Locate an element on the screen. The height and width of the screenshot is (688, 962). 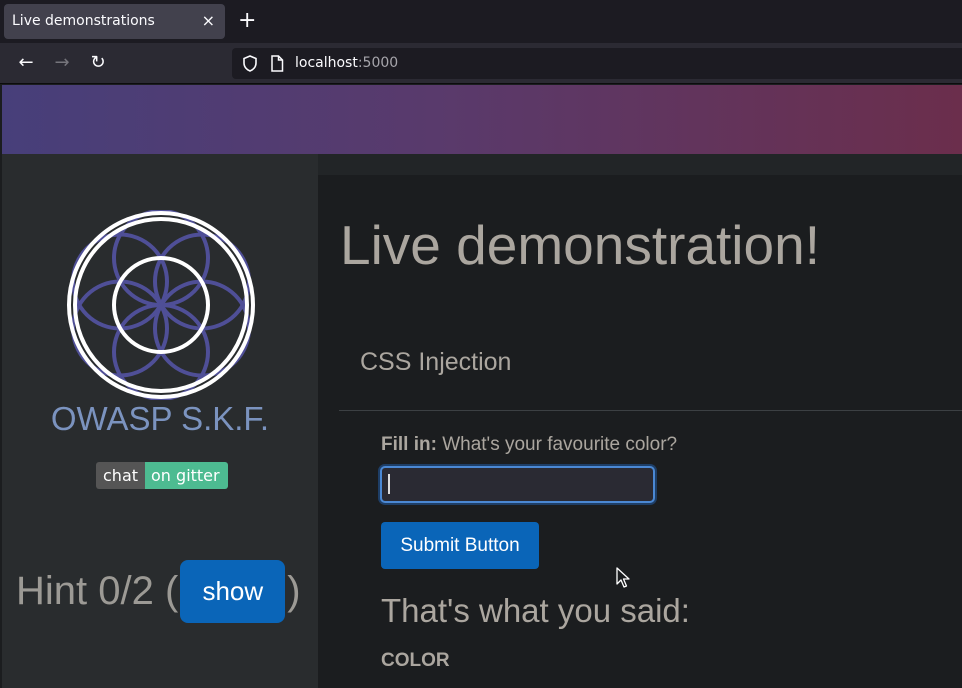
submit-button: Submit Button is located at coordinates (460, 545).